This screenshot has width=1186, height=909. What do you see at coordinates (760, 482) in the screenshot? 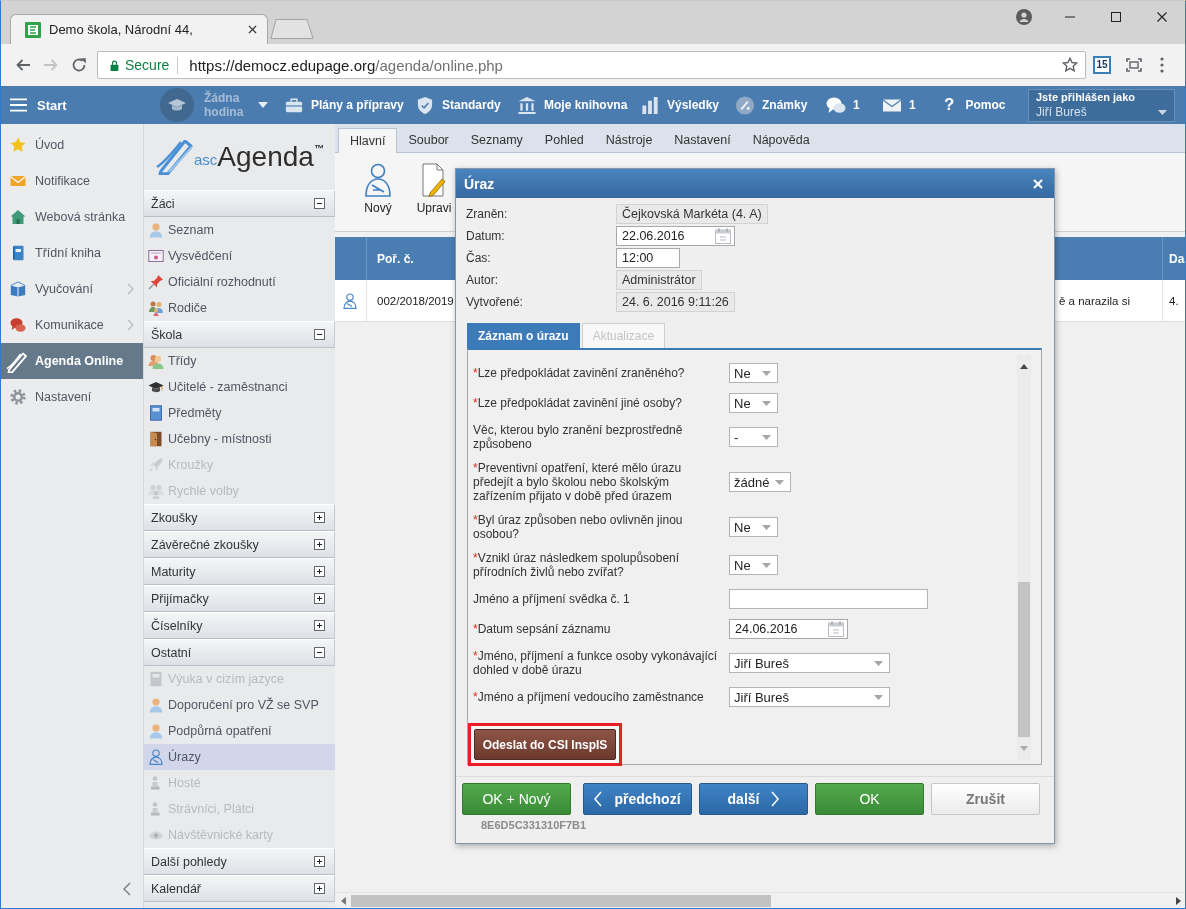
I see `dropdown: žádné` at bounding box center [760, 482].